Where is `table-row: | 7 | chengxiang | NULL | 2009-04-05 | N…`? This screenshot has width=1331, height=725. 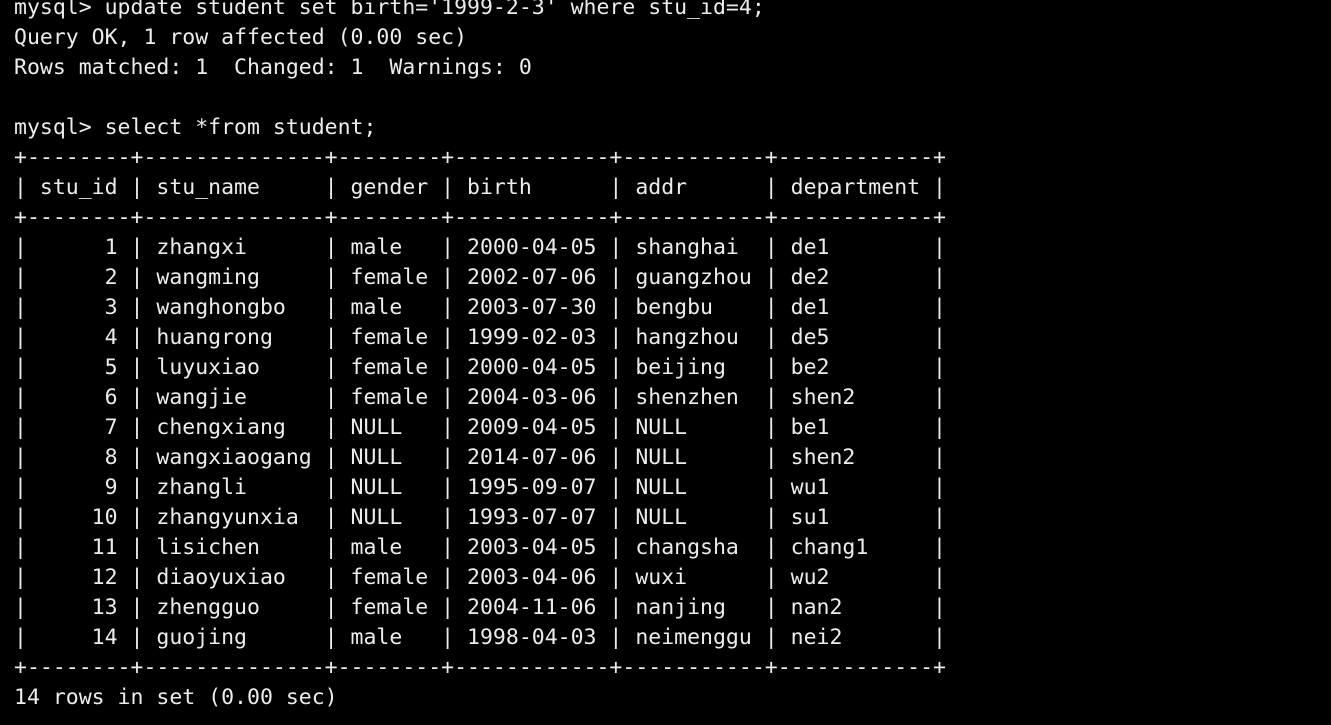 table-row: | 7 | chengxiang | NULL | 2009-04-05 | N… is located at coordinates (480, 427).